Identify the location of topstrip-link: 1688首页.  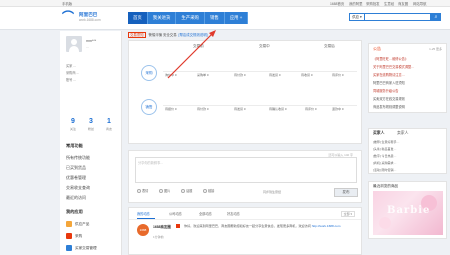
(337, 3).